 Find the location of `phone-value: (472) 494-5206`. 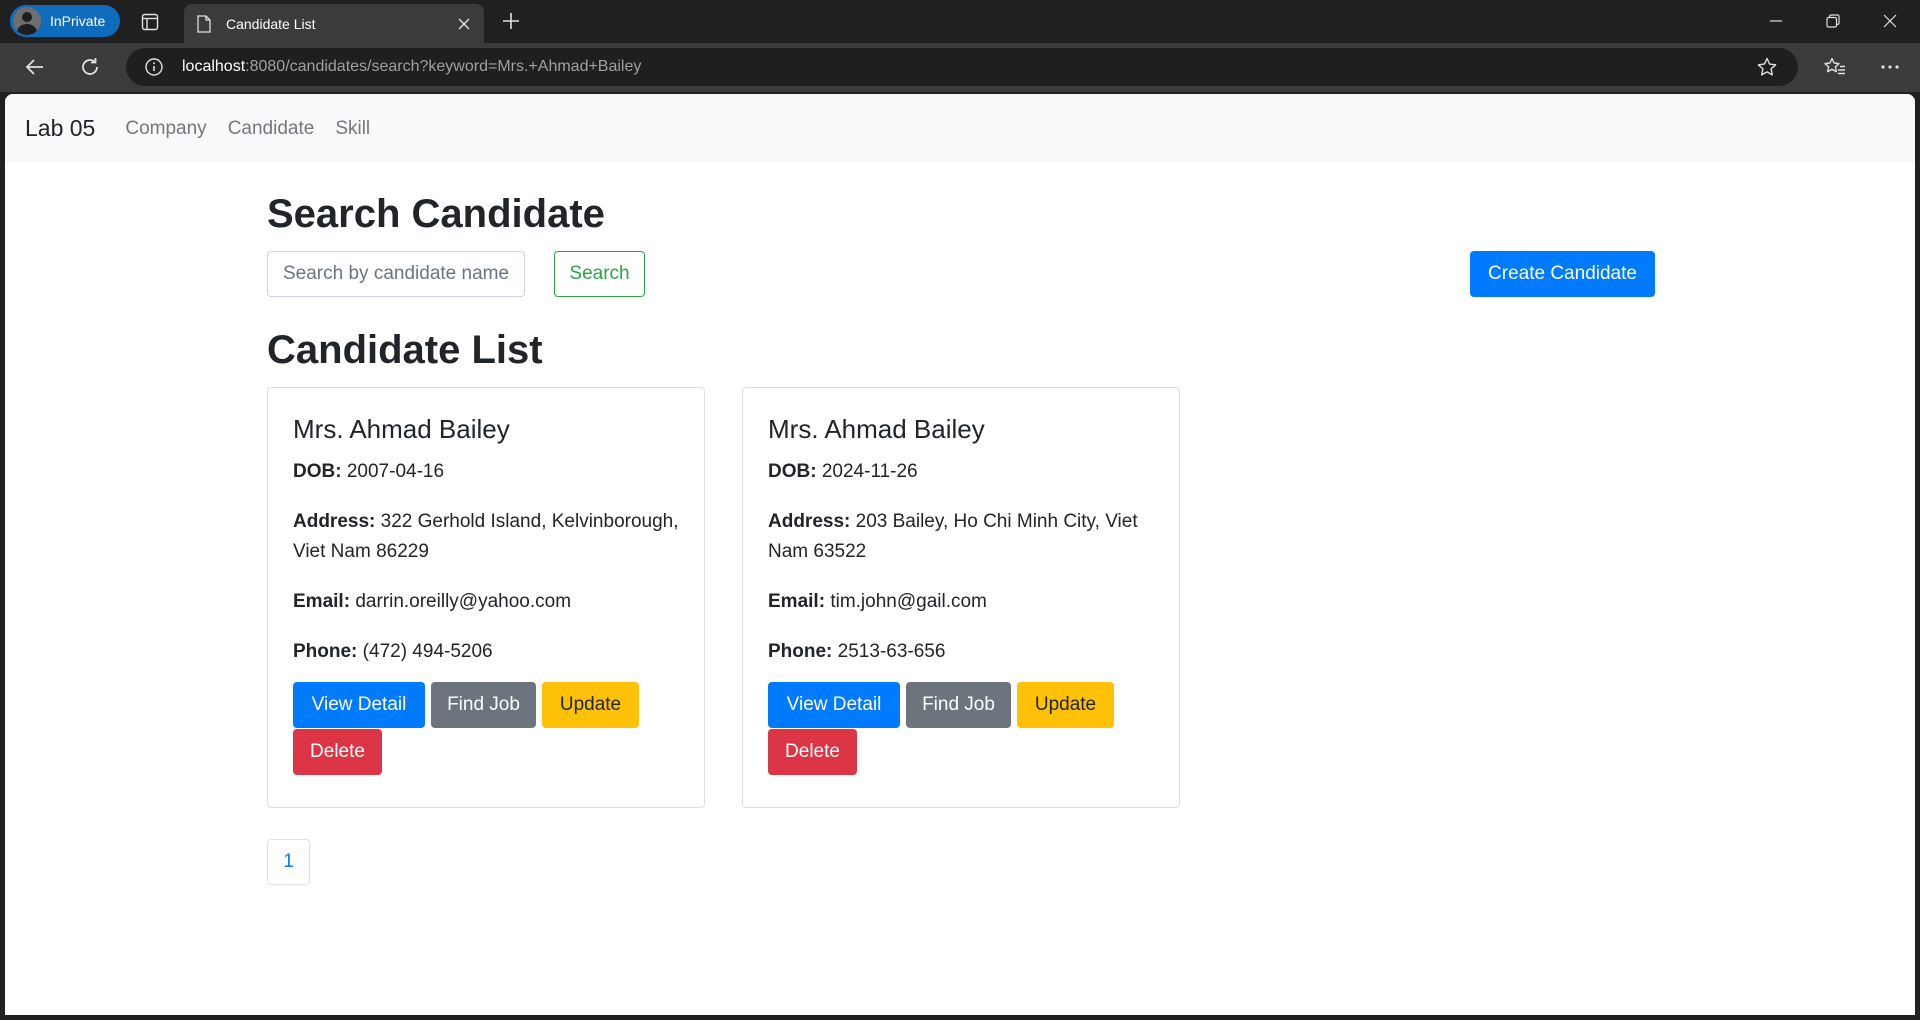

phone-value: (472) 494-5206 is located at coordinates (427, 651).